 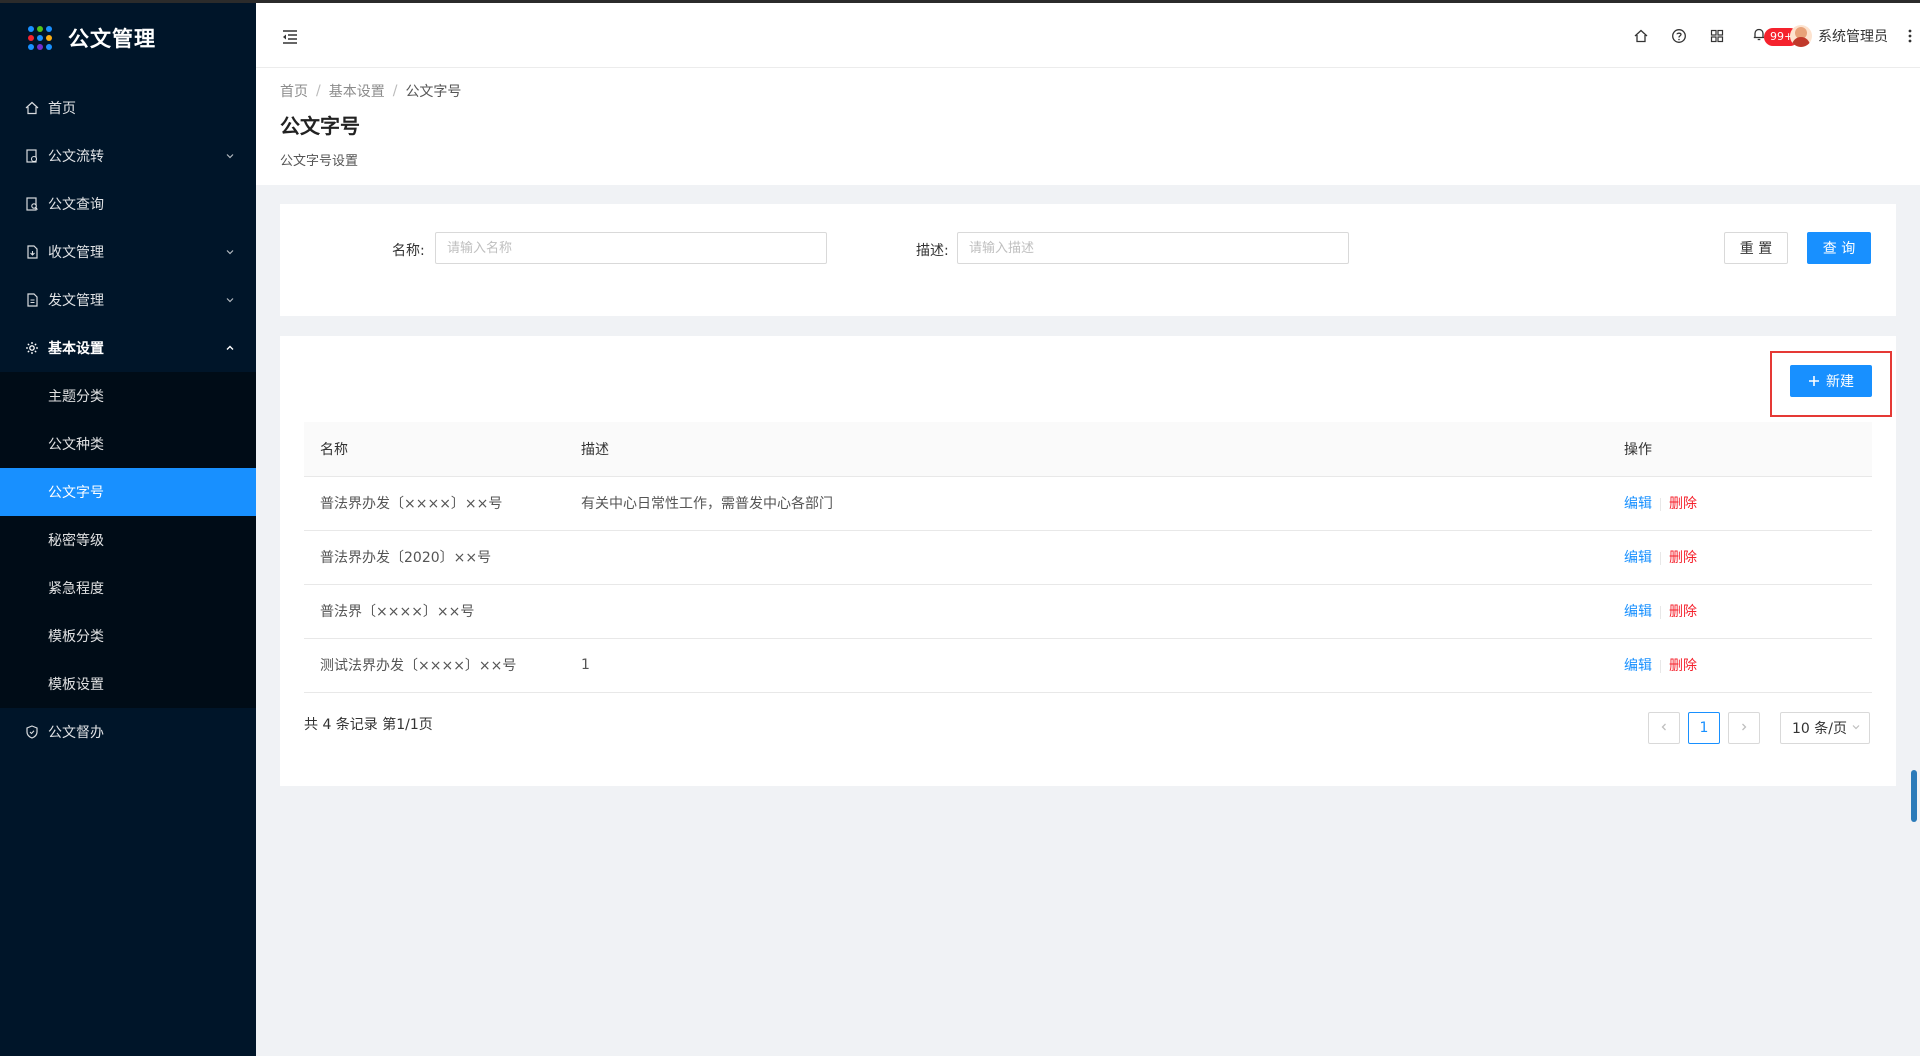 What do you see at coordinates (357, 91) in the screenshot?
I see `breadcrumb-item-settings: 基本设置` at bounding box center [357, 91].